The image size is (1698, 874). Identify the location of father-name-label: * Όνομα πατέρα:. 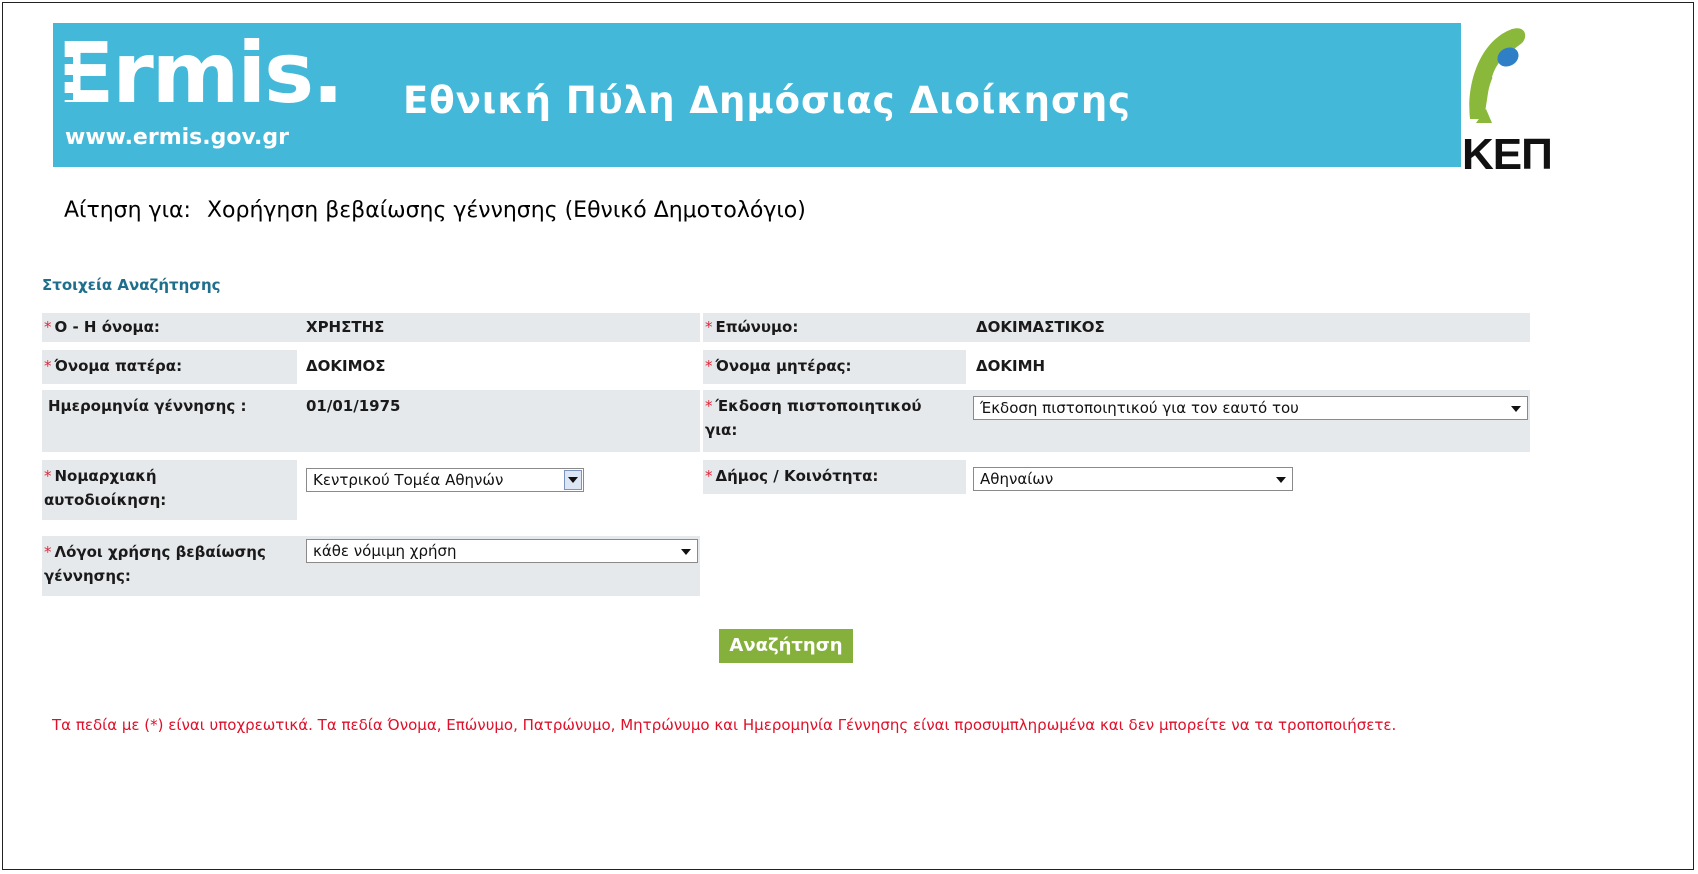
(169, 367).